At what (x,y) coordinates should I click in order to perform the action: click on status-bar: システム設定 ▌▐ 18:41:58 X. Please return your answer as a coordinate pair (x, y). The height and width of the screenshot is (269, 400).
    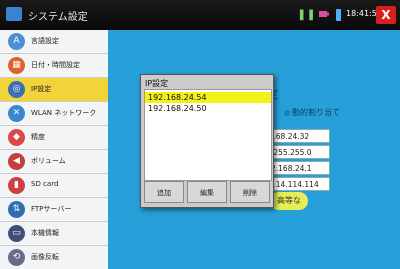
    Looking at the image, I should click on (200, 15).